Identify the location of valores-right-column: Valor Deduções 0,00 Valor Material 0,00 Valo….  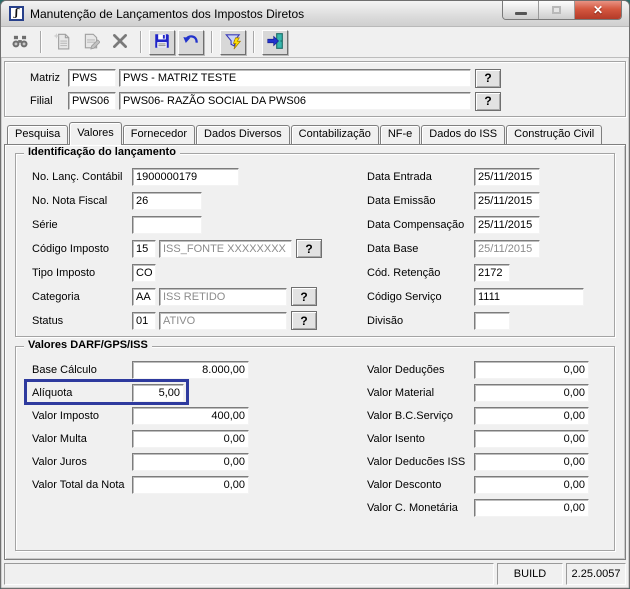
(490, 440).